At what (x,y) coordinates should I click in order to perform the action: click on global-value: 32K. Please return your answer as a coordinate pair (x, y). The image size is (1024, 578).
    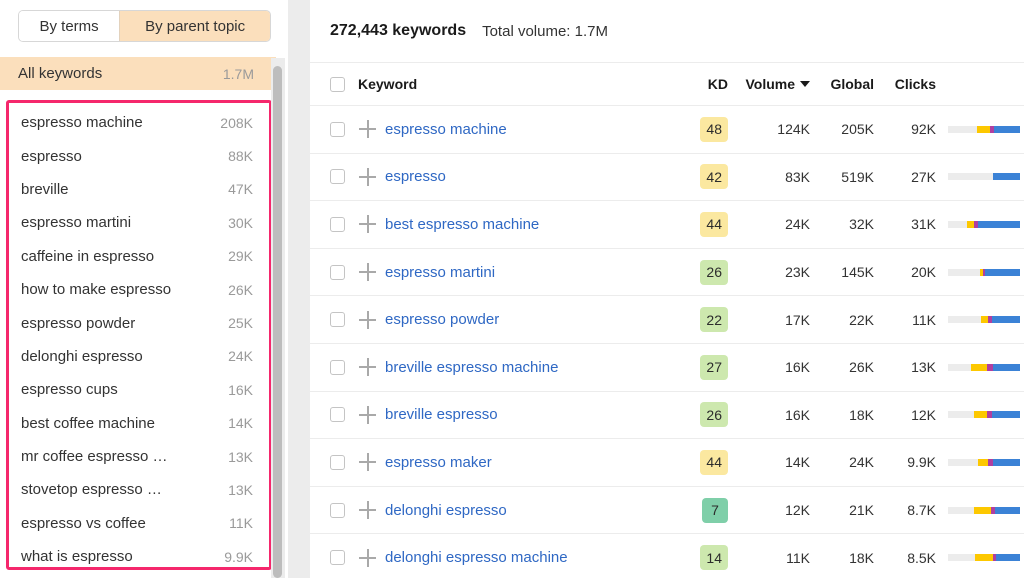
    Looking at the image, I should click on (861, 224).